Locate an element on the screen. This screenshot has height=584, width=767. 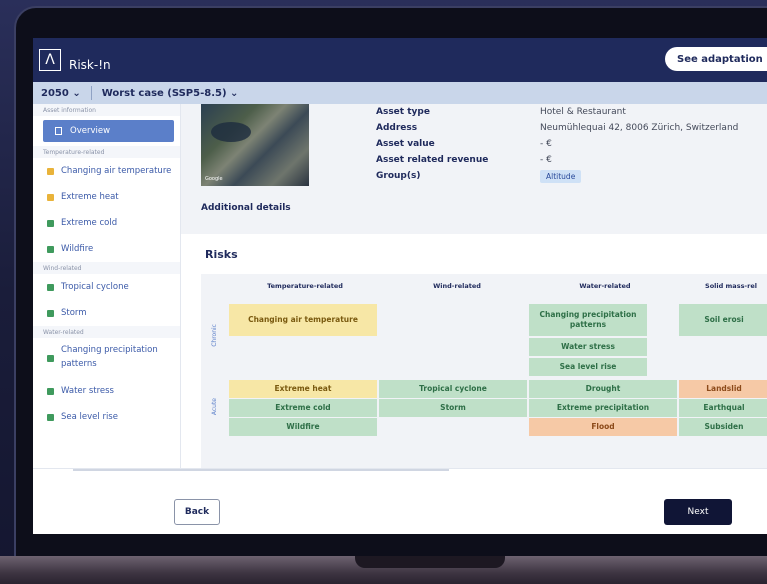
sidebar-item-label: Overview is located at coordinates (90, 131).